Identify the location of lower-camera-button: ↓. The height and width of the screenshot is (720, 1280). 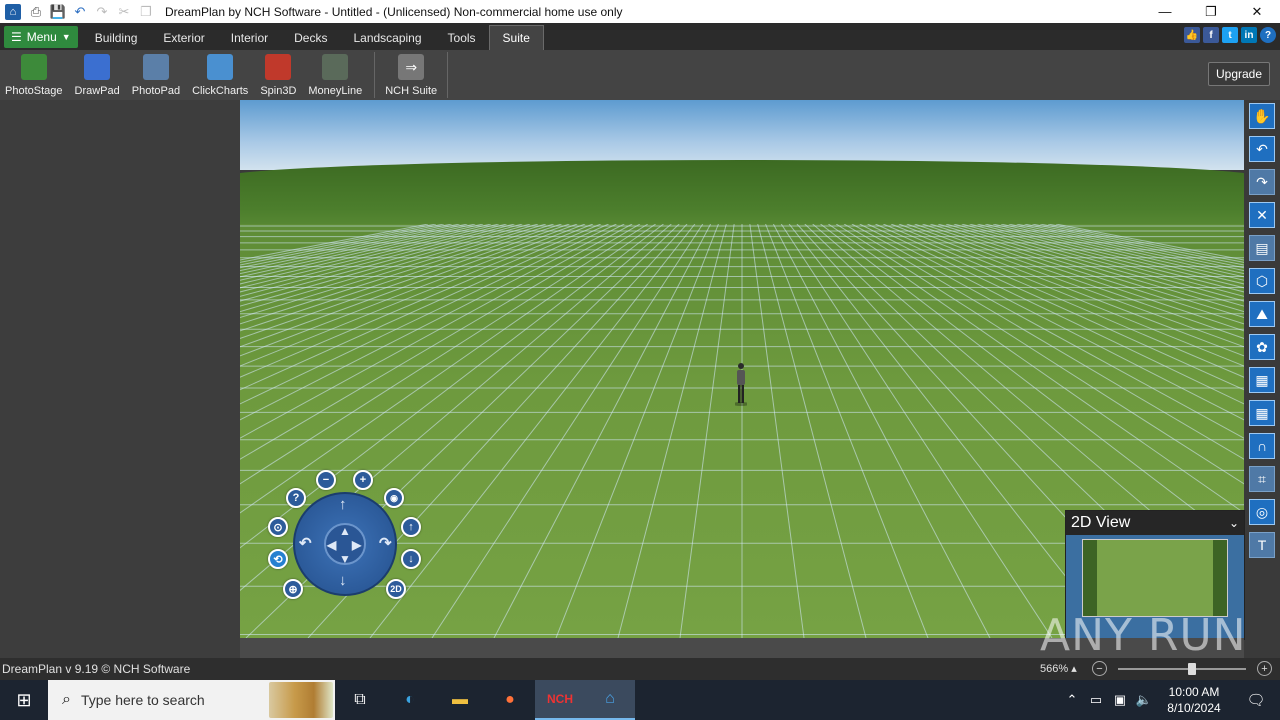
(411, 559).